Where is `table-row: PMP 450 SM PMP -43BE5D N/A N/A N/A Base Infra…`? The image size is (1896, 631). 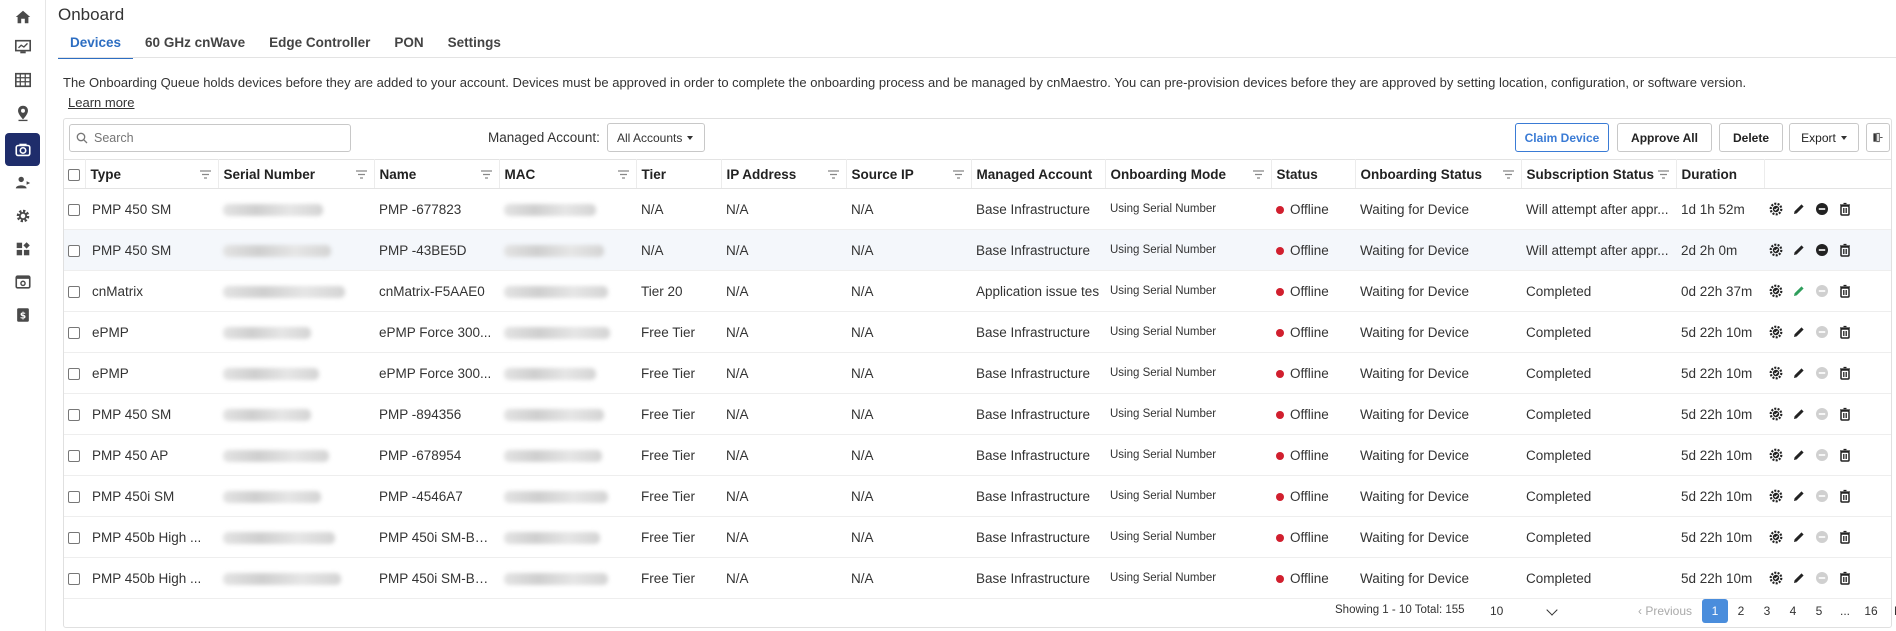
table-row: PMP 450 SM PMP -43BE5D N/A N/A N/A Base Infra… is located at coordinates (977, 250).